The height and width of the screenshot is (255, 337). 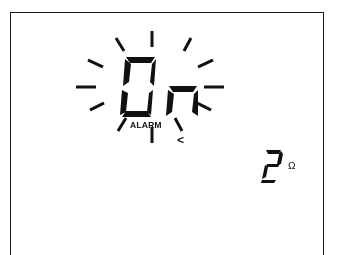 What do you see at coordinates (146, 125) in the screenshot?
I see `alarm-label: ALARM` at bounding box center [146, 125].